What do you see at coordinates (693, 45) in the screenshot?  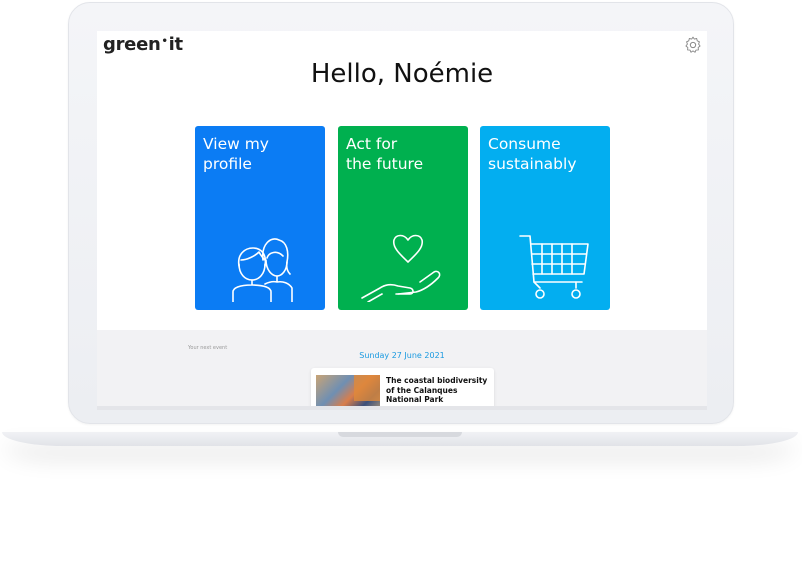 I see `gear-icon` at bounding box center [693, 45].